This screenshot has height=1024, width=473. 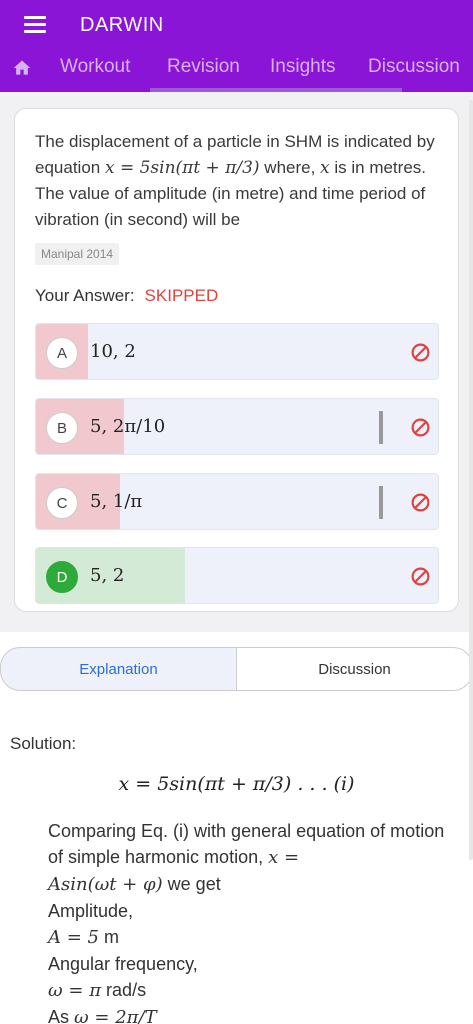 I want to click on discussion-tab: Discussion, so click(x=354, y=669).